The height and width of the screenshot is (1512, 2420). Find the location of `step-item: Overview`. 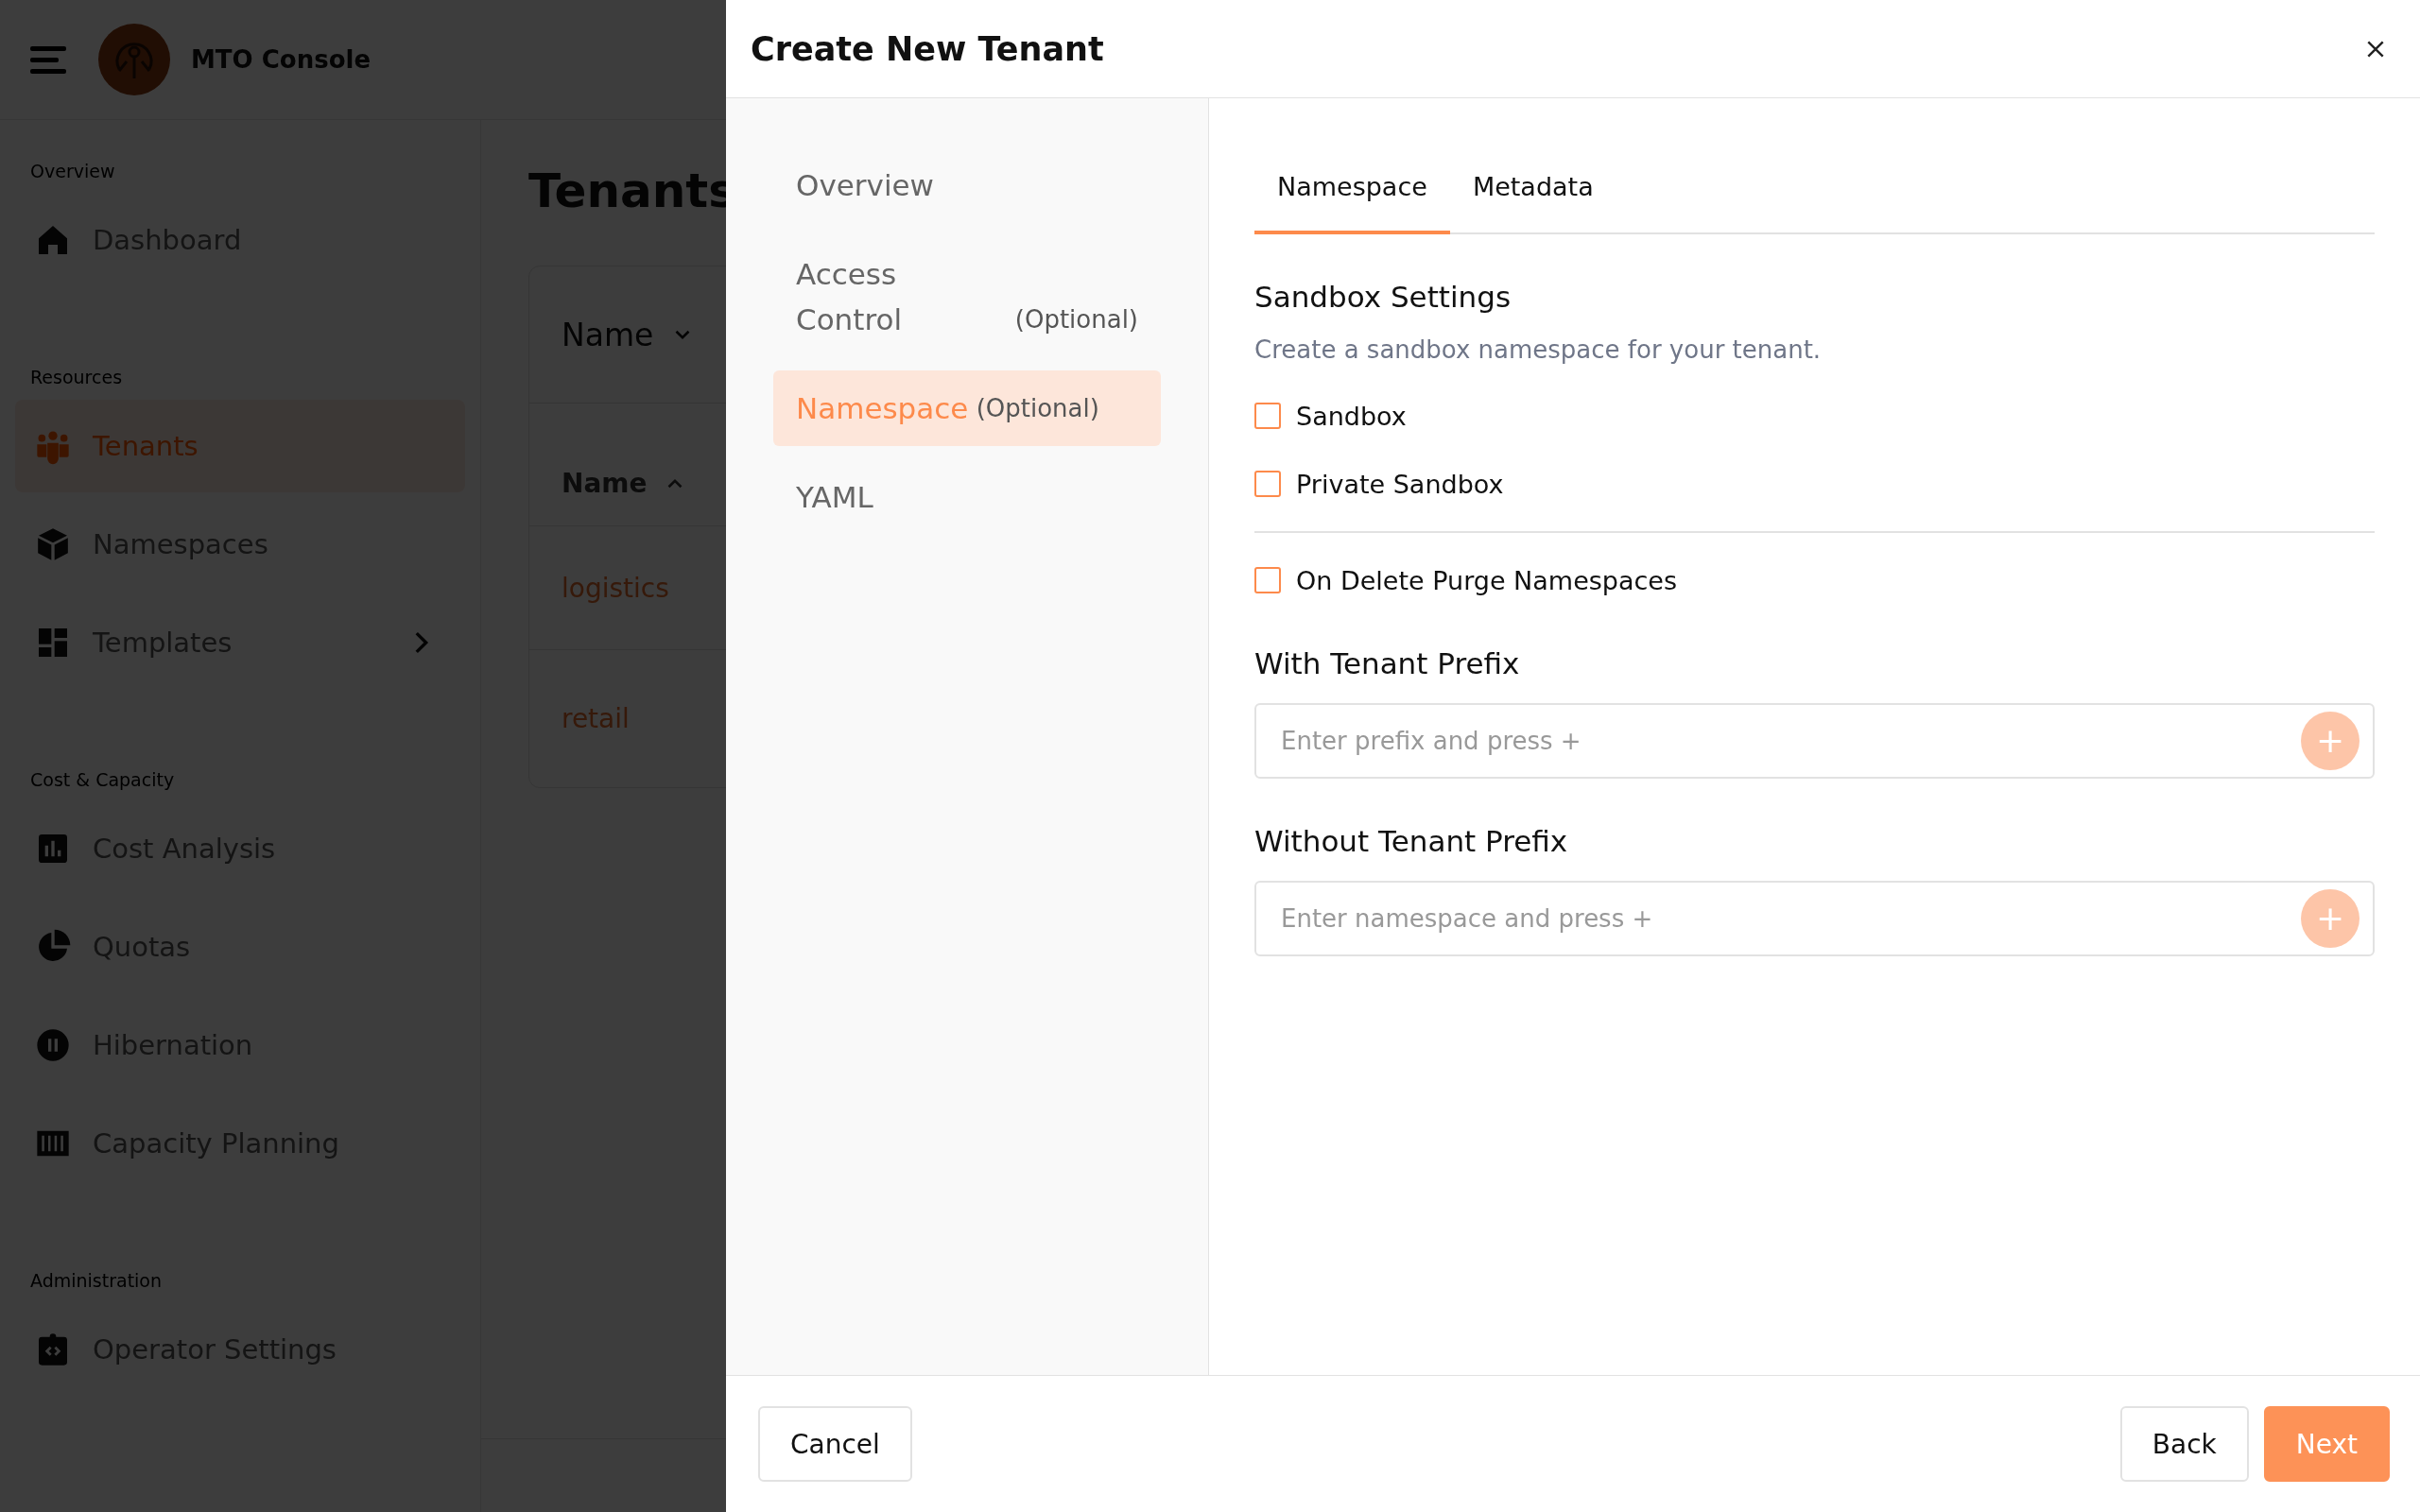

step-item: Overview is located at coordinates (967, 185).